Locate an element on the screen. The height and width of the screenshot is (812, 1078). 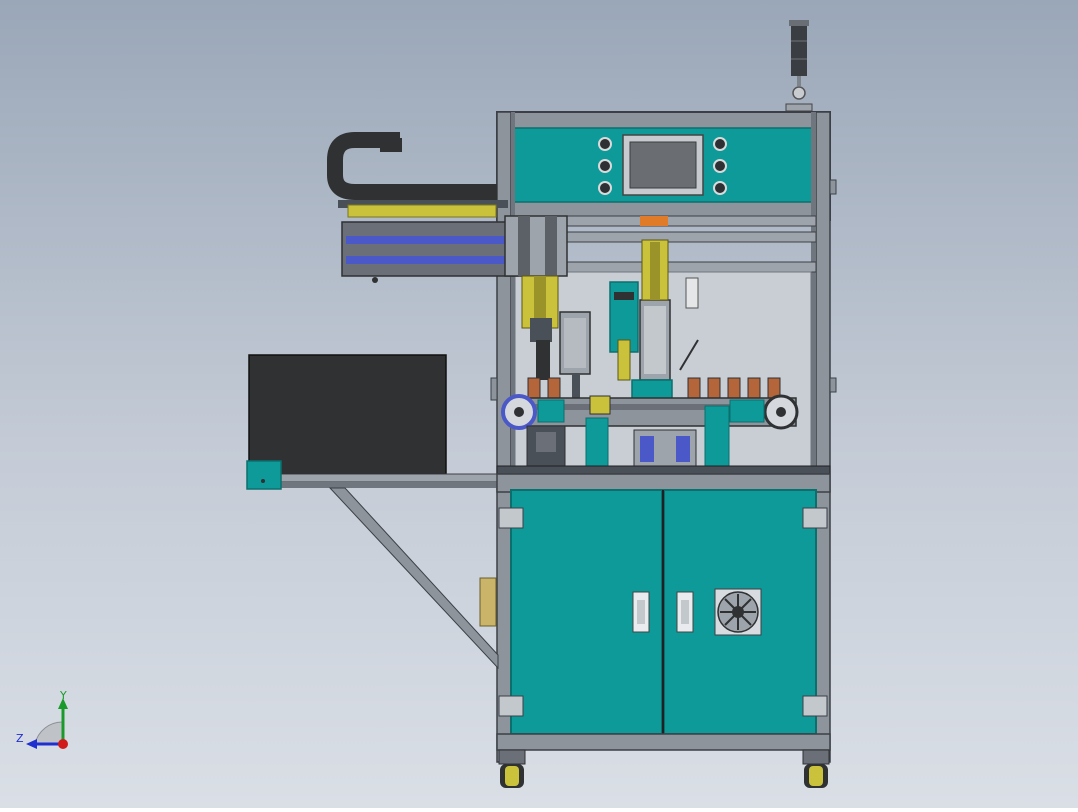
cable-chain is located at coordinates (412, 166).